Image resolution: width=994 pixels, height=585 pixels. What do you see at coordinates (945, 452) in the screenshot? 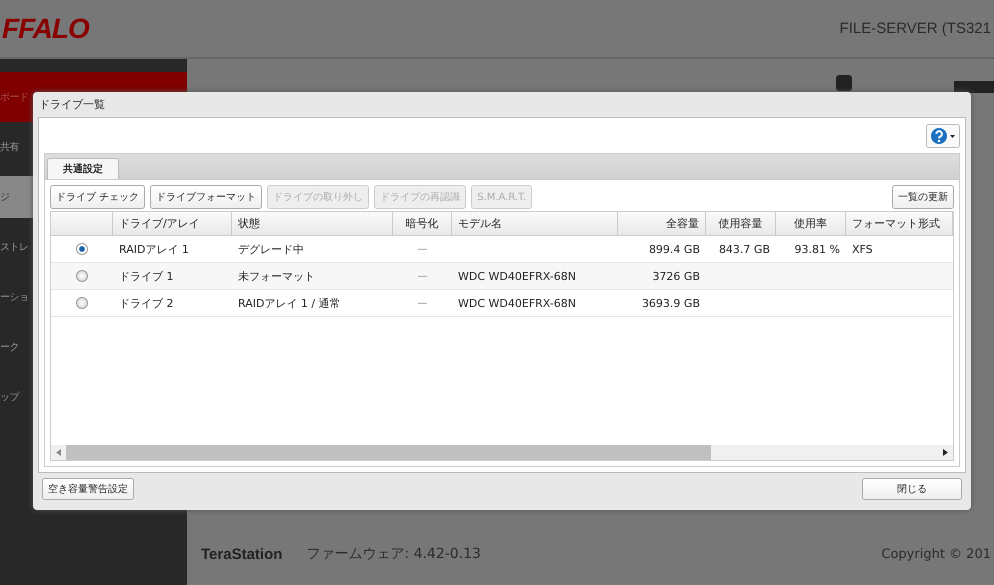
I see `scroll-right-icon` at bounding box center [945, 452].